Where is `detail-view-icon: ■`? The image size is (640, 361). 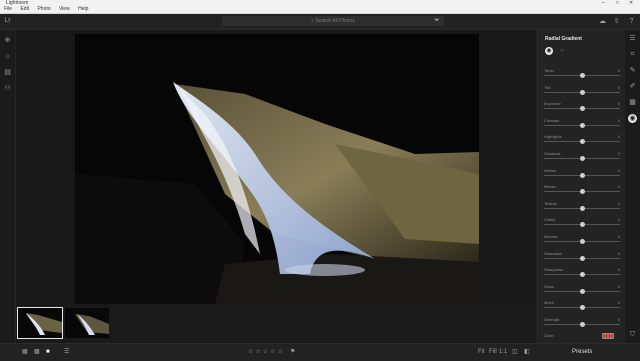
detail-view-icon: ■ is located at coordinates (48, 352).